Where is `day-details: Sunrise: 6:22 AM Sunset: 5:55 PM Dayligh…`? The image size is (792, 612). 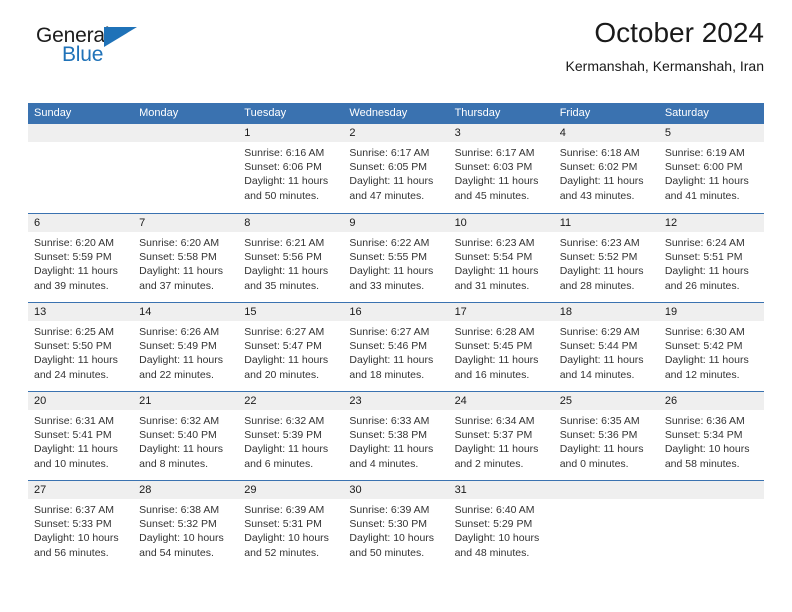
day-details: Sunrise: 6:22 AM Sunset: 5:55 PM Dayligh… is located at coordinates (395, 262).